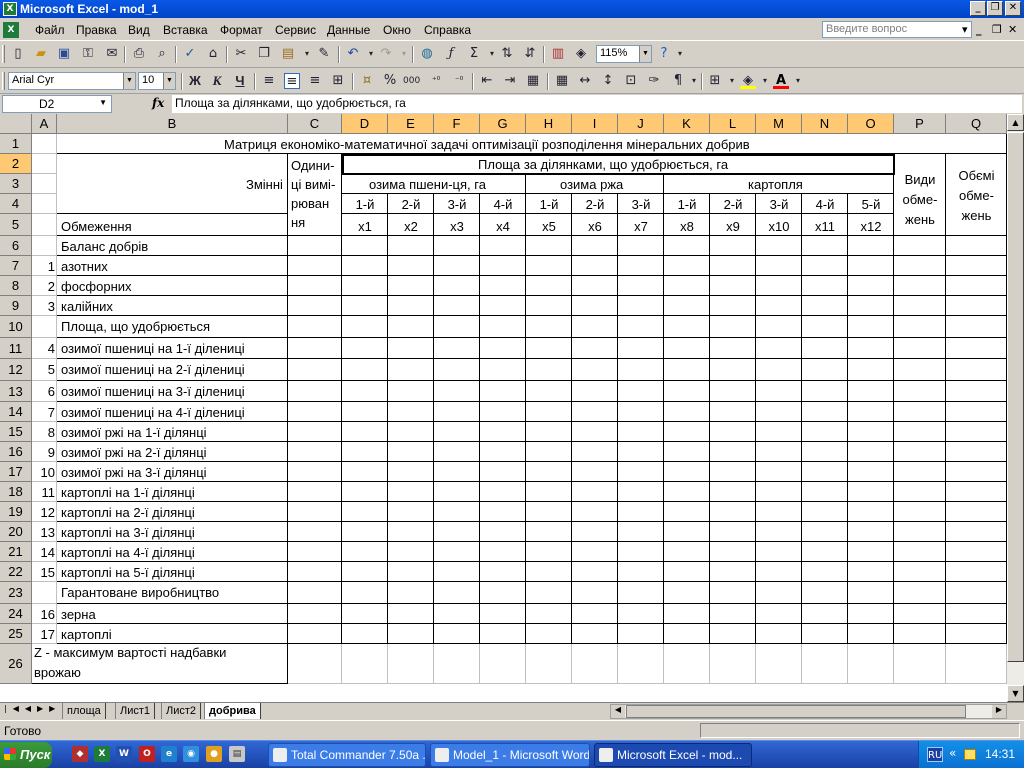 The height and width of the screenshot is (768, 1024). I want to click on font-color-icon: A, so click(781, 81).